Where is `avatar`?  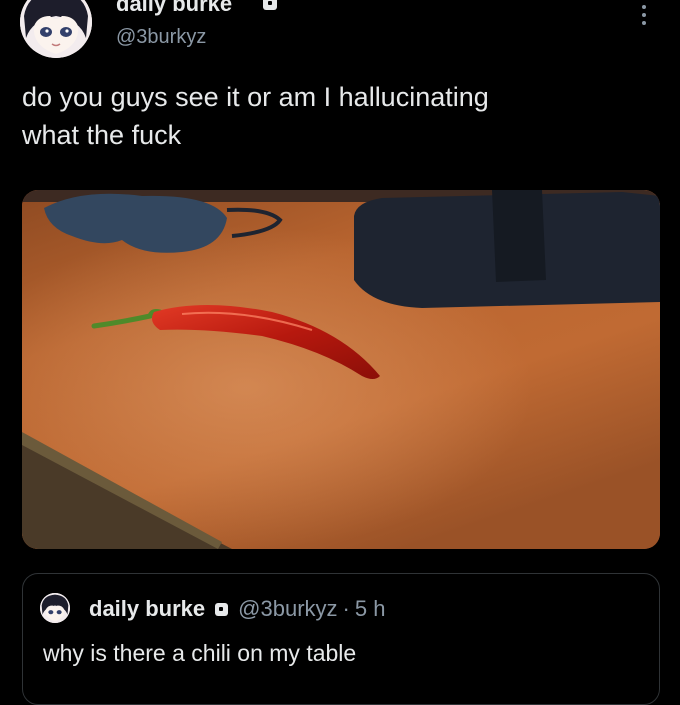 avatar is located at coordinates (56, 29).